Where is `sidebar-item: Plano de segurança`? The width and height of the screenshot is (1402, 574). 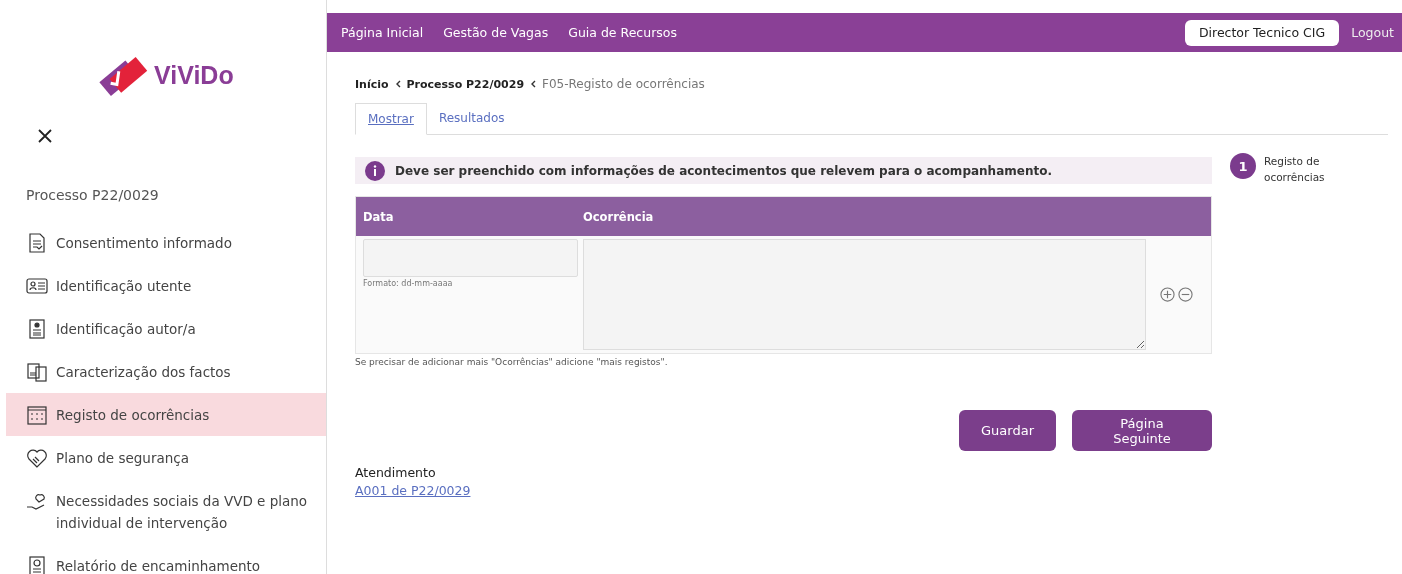
sidebar-item: Plano de segurança is located at coordinates (163, 457).